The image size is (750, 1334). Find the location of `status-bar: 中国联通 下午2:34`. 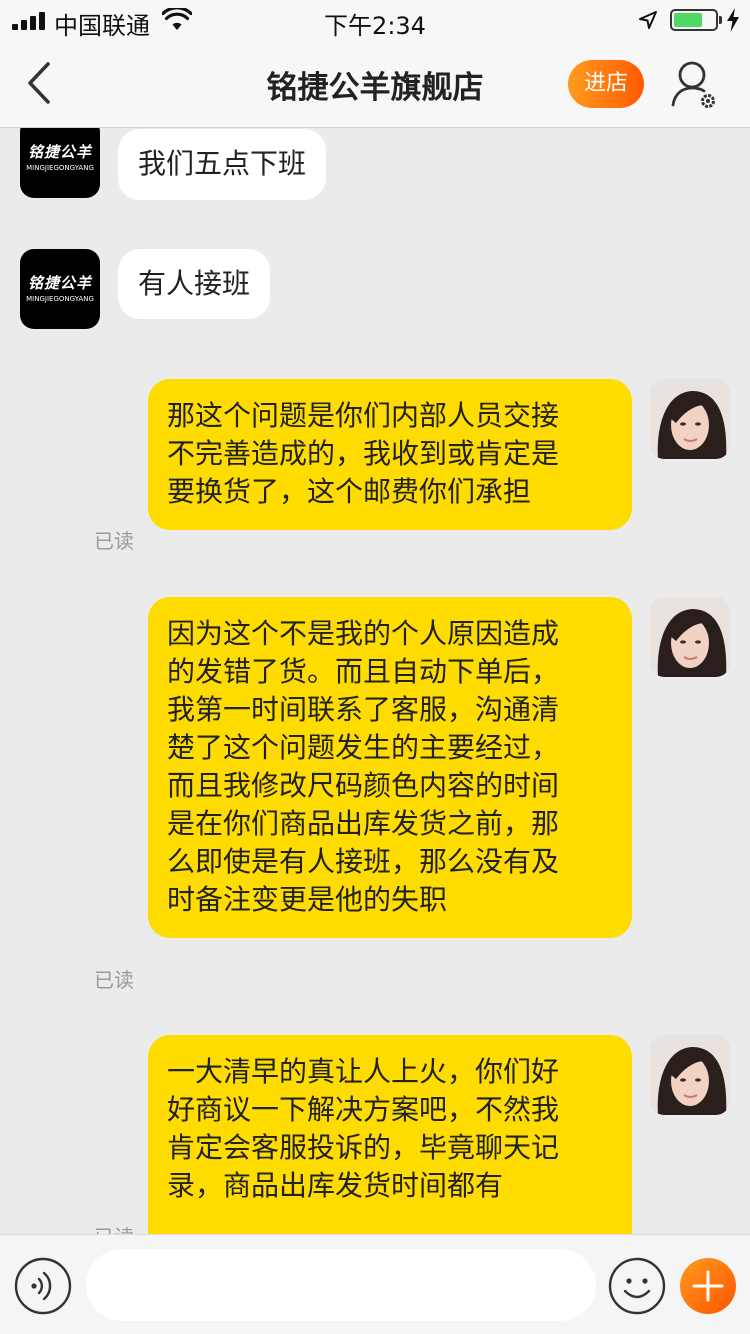

status-bar: 中国联通 下午2:34 is located at coordinates (375, 20).